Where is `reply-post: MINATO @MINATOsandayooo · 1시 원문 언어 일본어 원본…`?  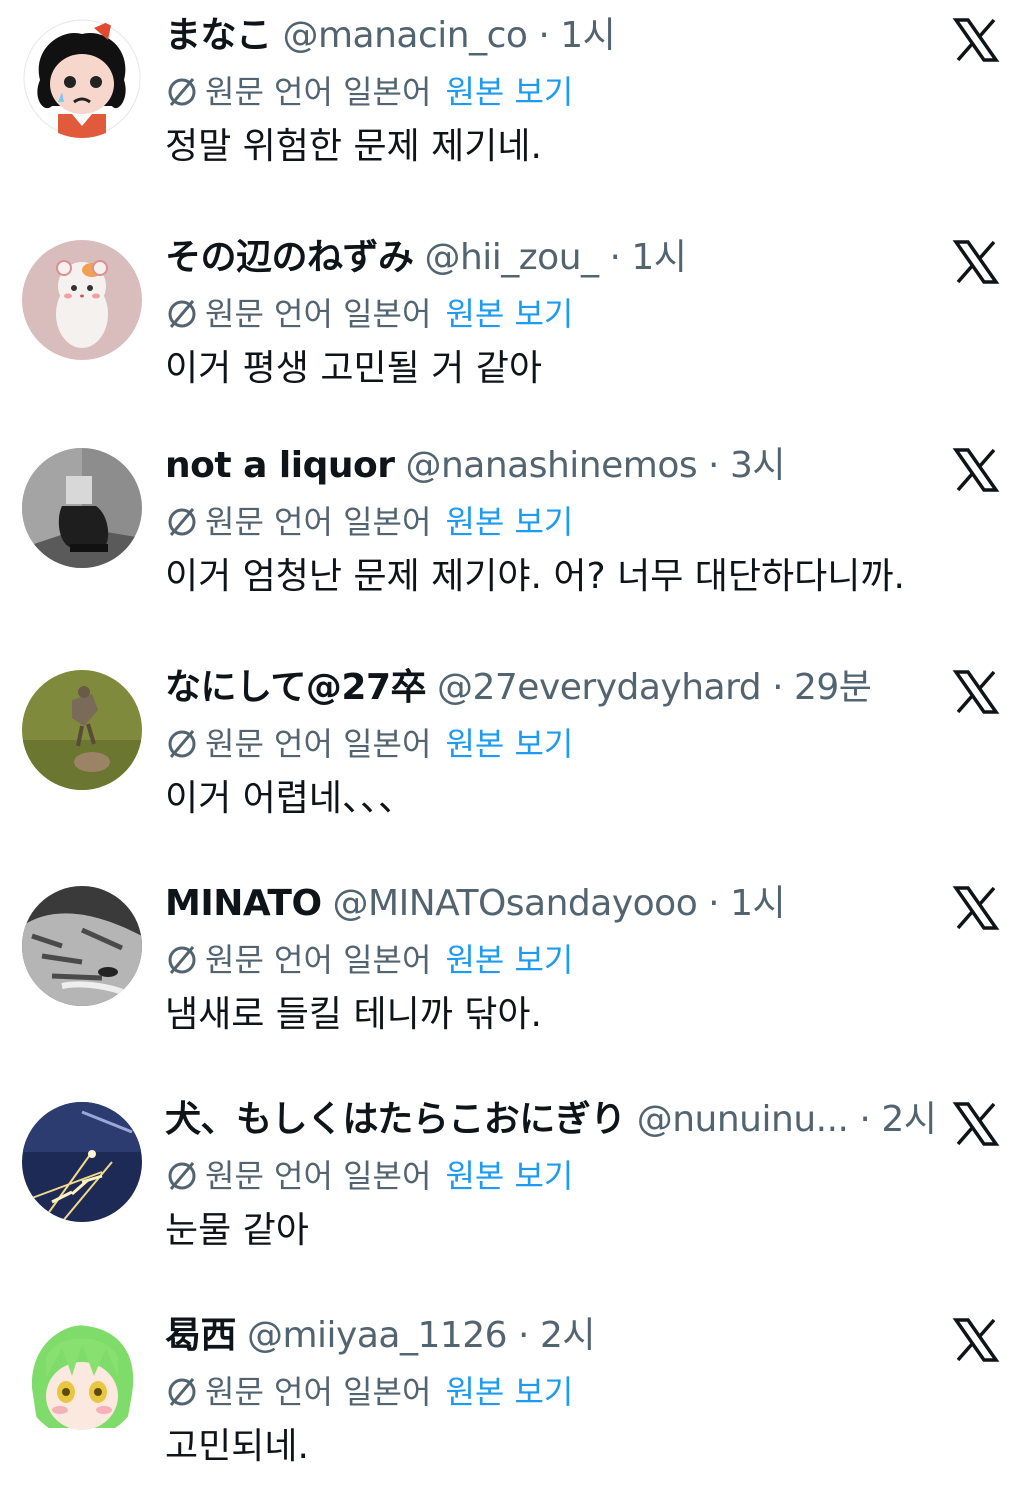
reply-post: MINATO @MINATOsandayooo · 1시 원문 언어 일본어 원본… is located at coordinates (512, 973).